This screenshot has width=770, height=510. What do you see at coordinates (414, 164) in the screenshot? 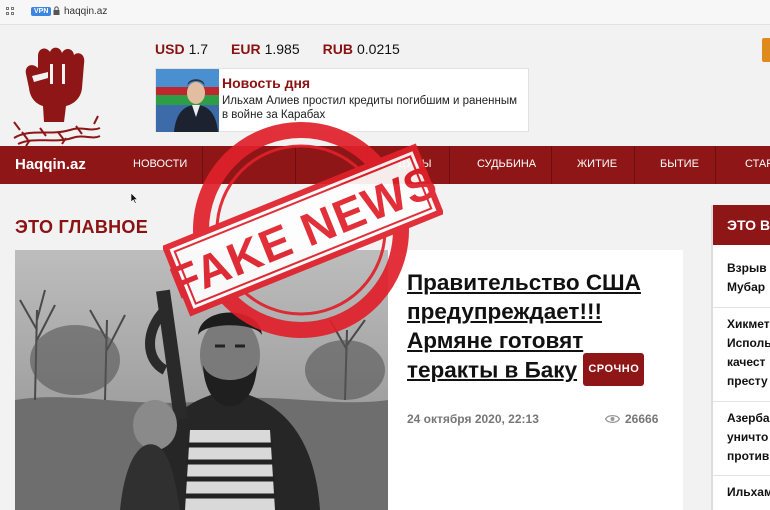
I see `nav-item-thoughts: ДУМЫ` at bounding box center [414, 164].